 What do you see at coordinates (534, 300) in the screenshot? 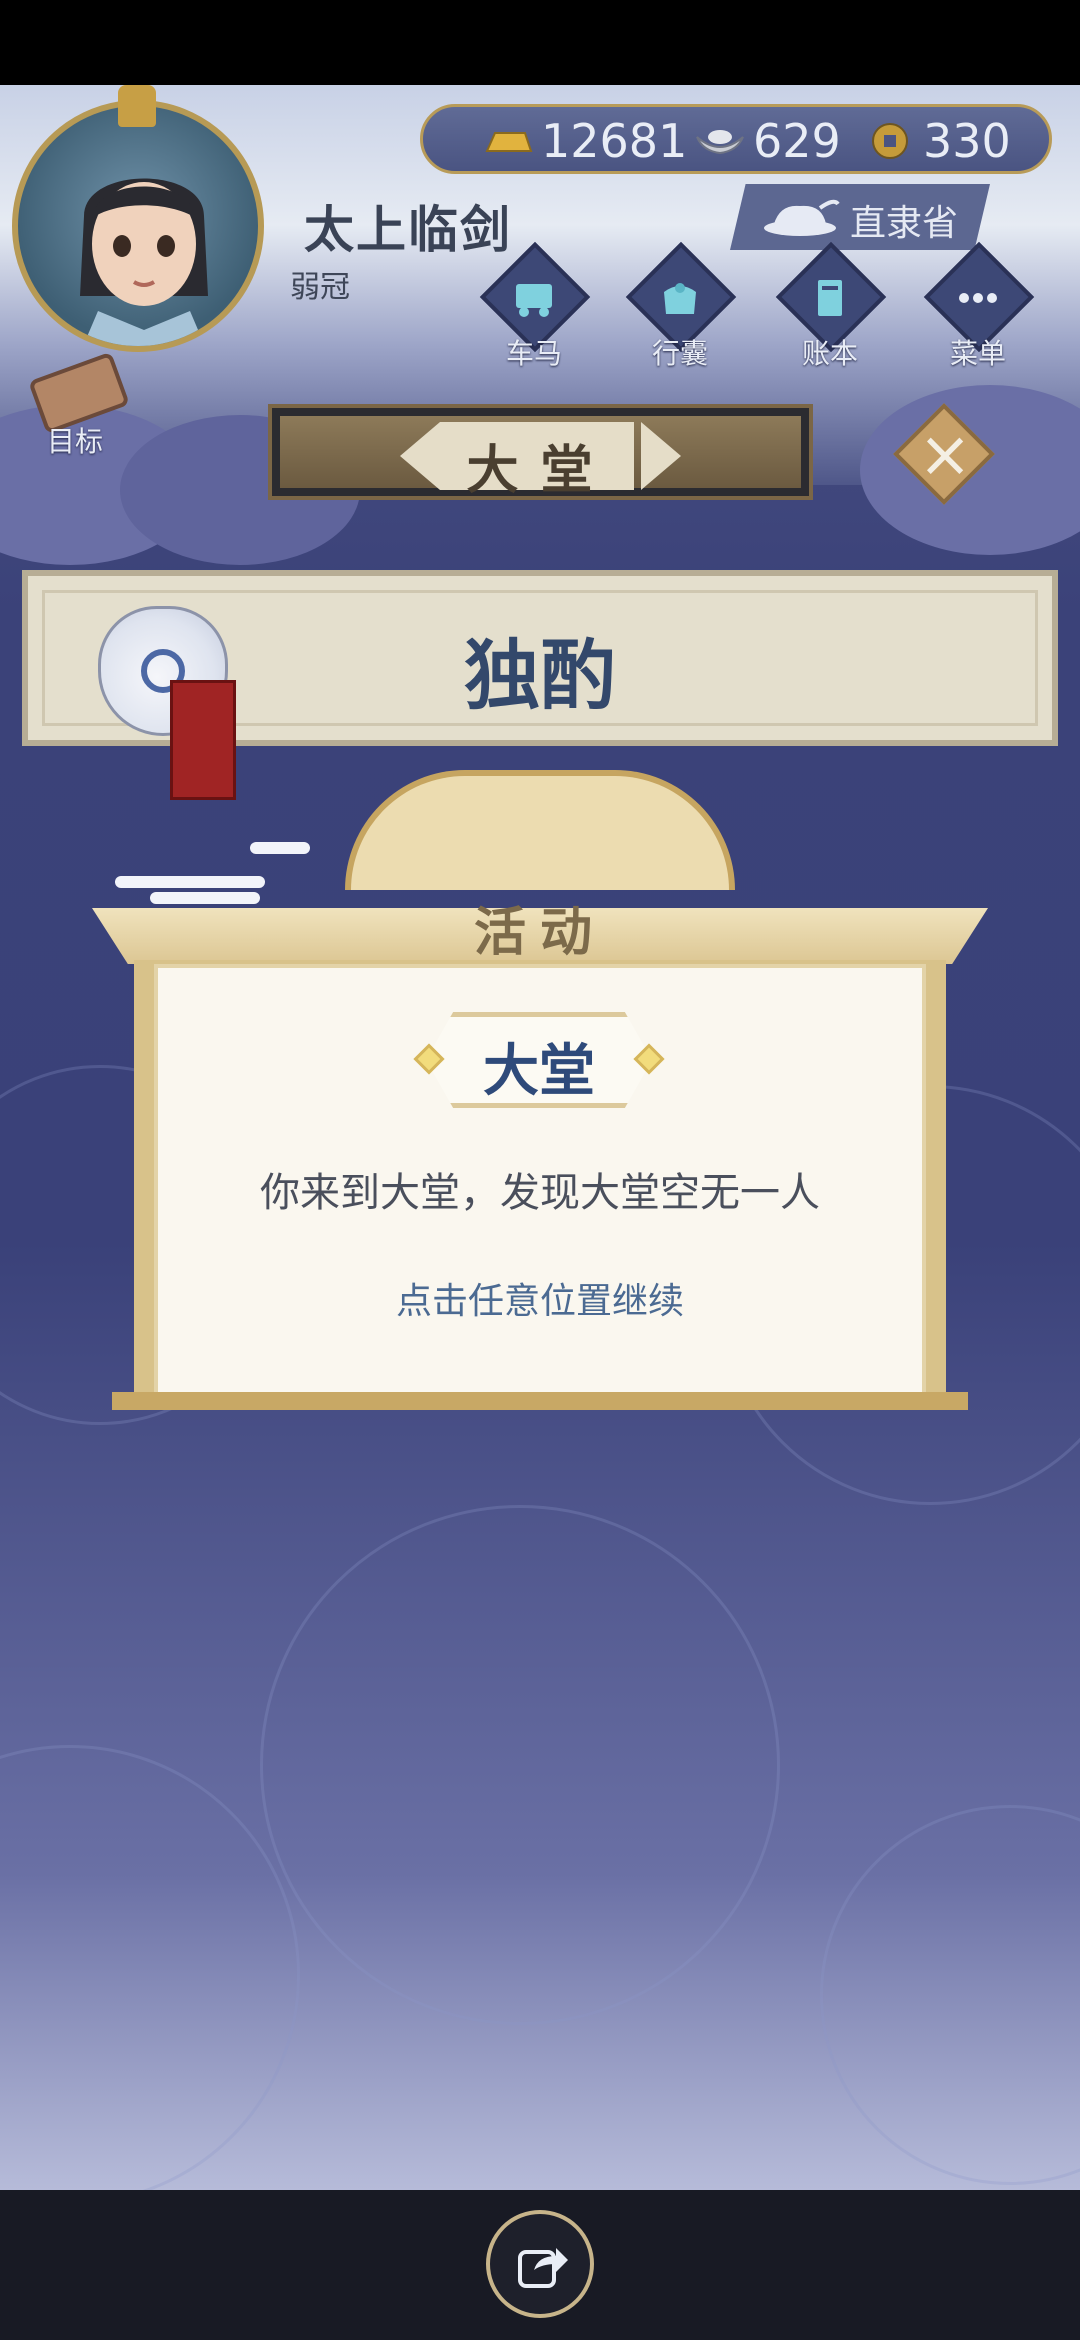
I see `carriage-icon` at bounding box center [534, 300].